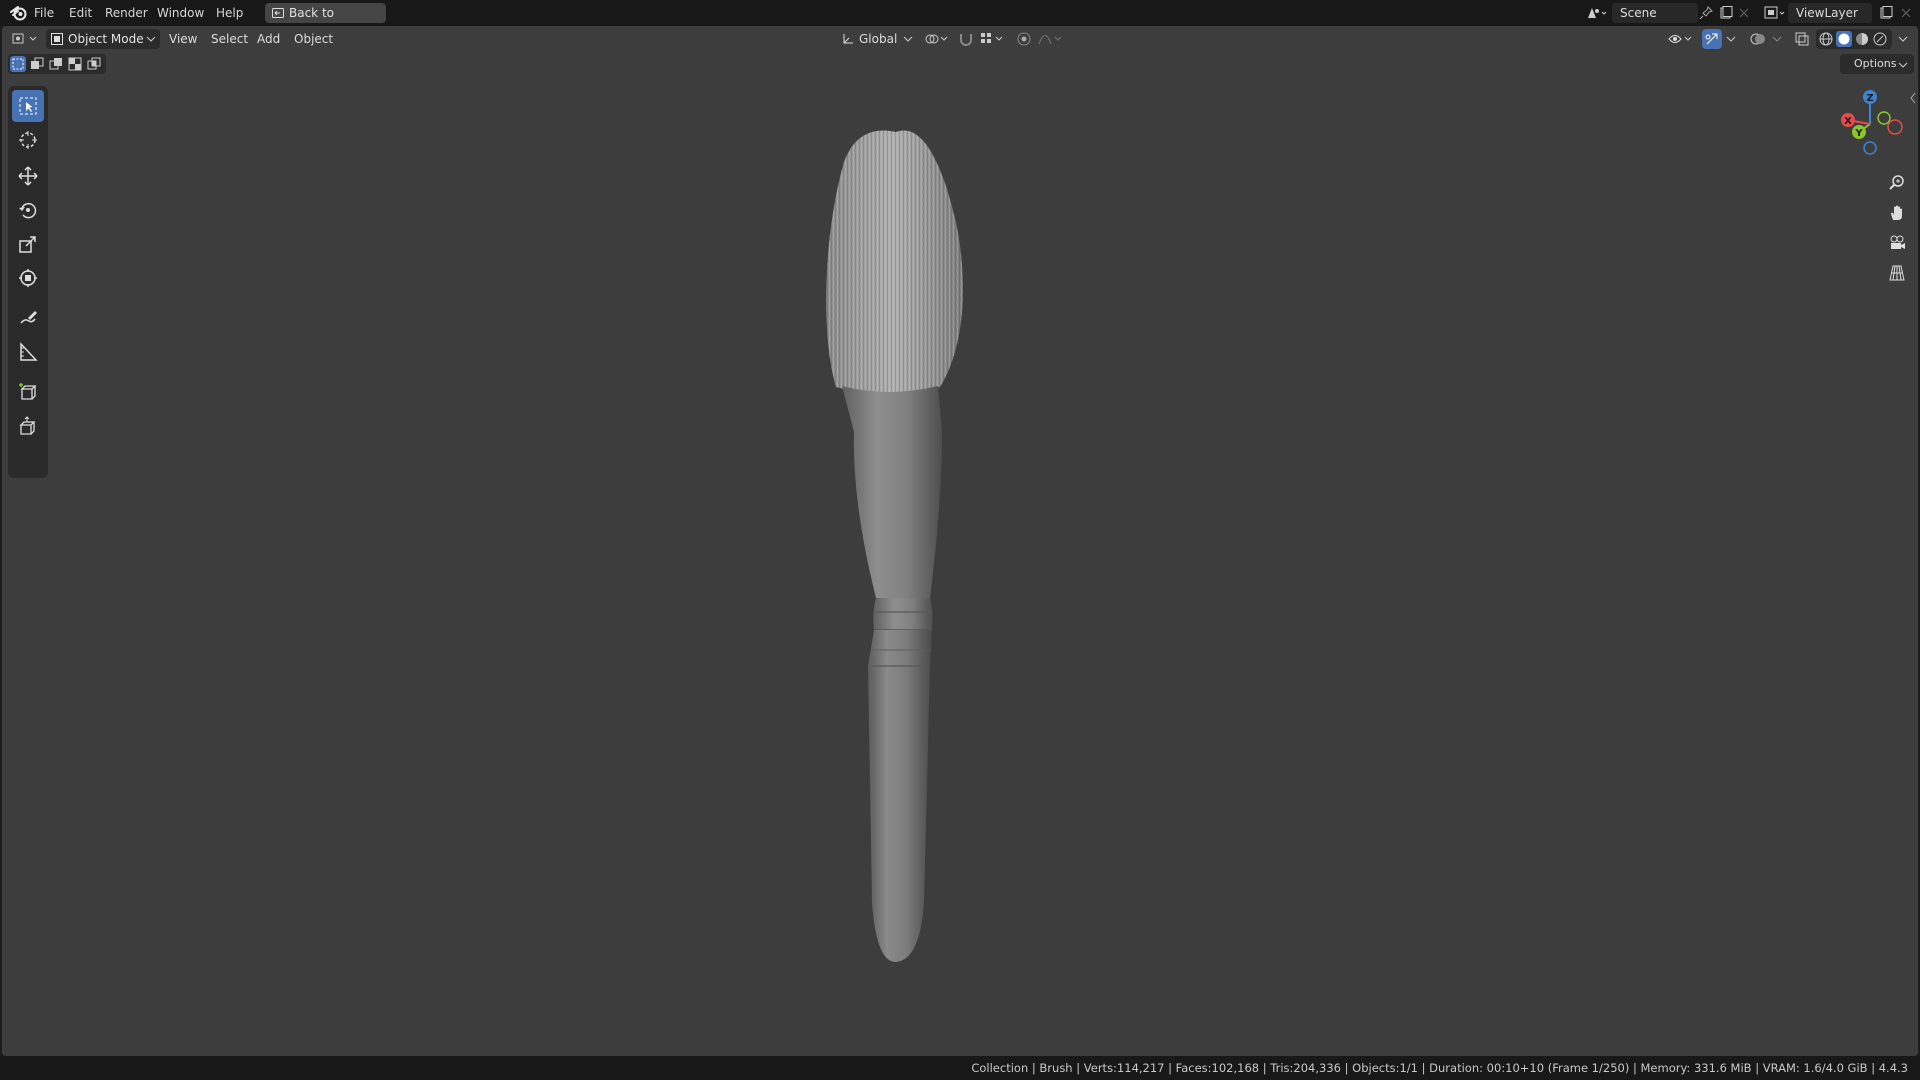  What do you see at coordinates (1827, 13) in the screenshot?
I see `view-layer-name: ViewLayer` at bounding box center [1827, 13].